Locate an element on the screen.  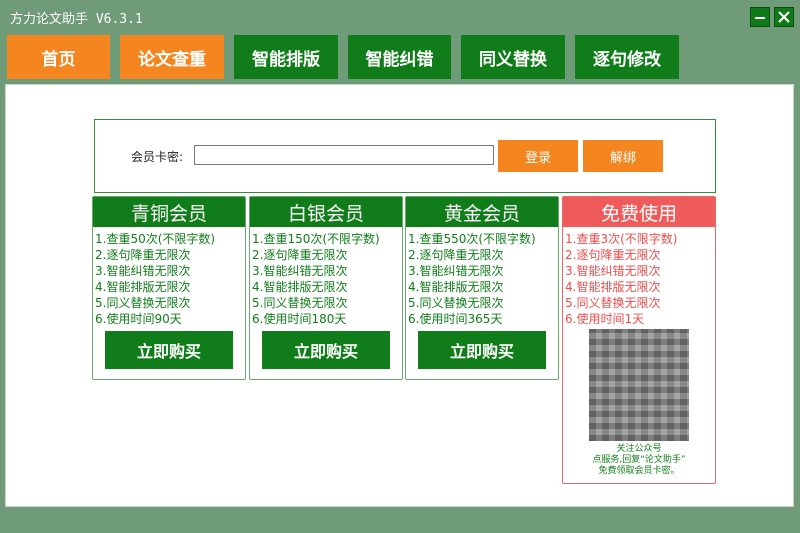
feature-item: 1.查重3次(不限字数) is located at coordinates (621, 239).